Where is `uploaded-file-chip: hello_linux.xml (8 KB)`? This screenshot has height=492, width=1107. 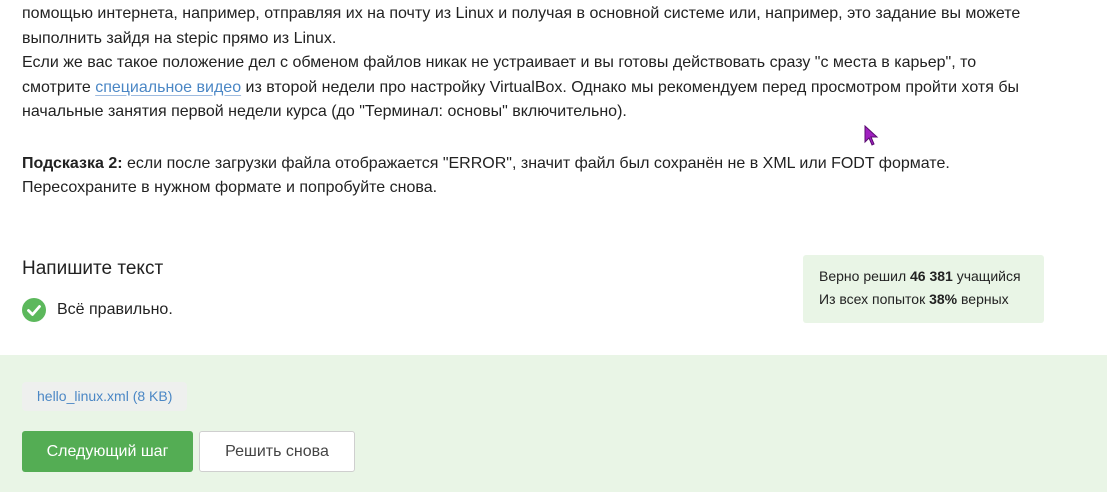
uploaded-file-chip: hello_linux.xml (8 KB) is located at coordinates (105, 396).